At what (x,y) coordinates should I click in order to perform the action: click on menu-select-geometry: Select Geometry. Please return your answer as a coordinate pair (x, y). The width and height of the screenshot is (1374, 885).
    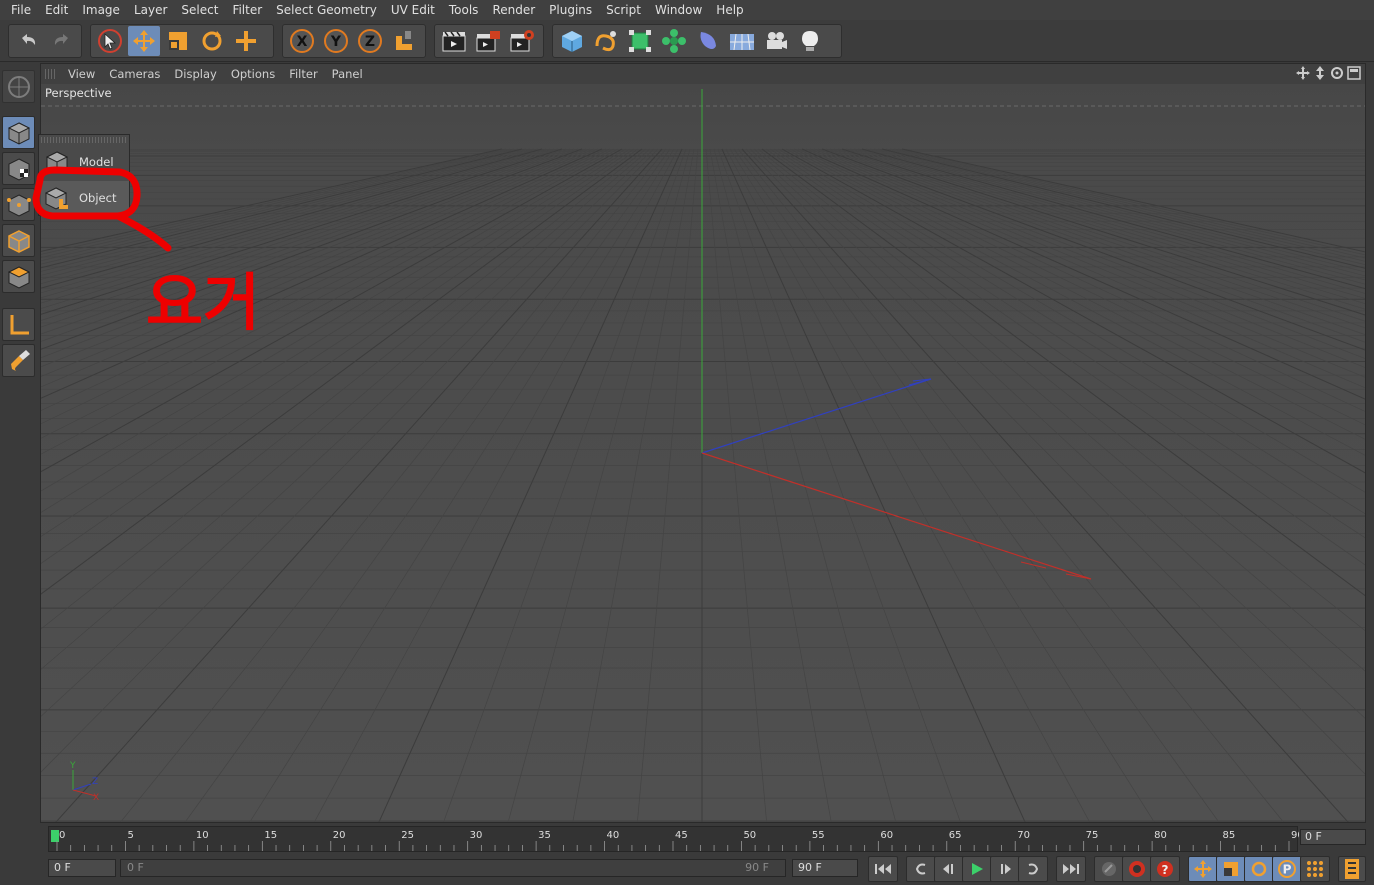
    Looking at the image, I should click on (326, 10).